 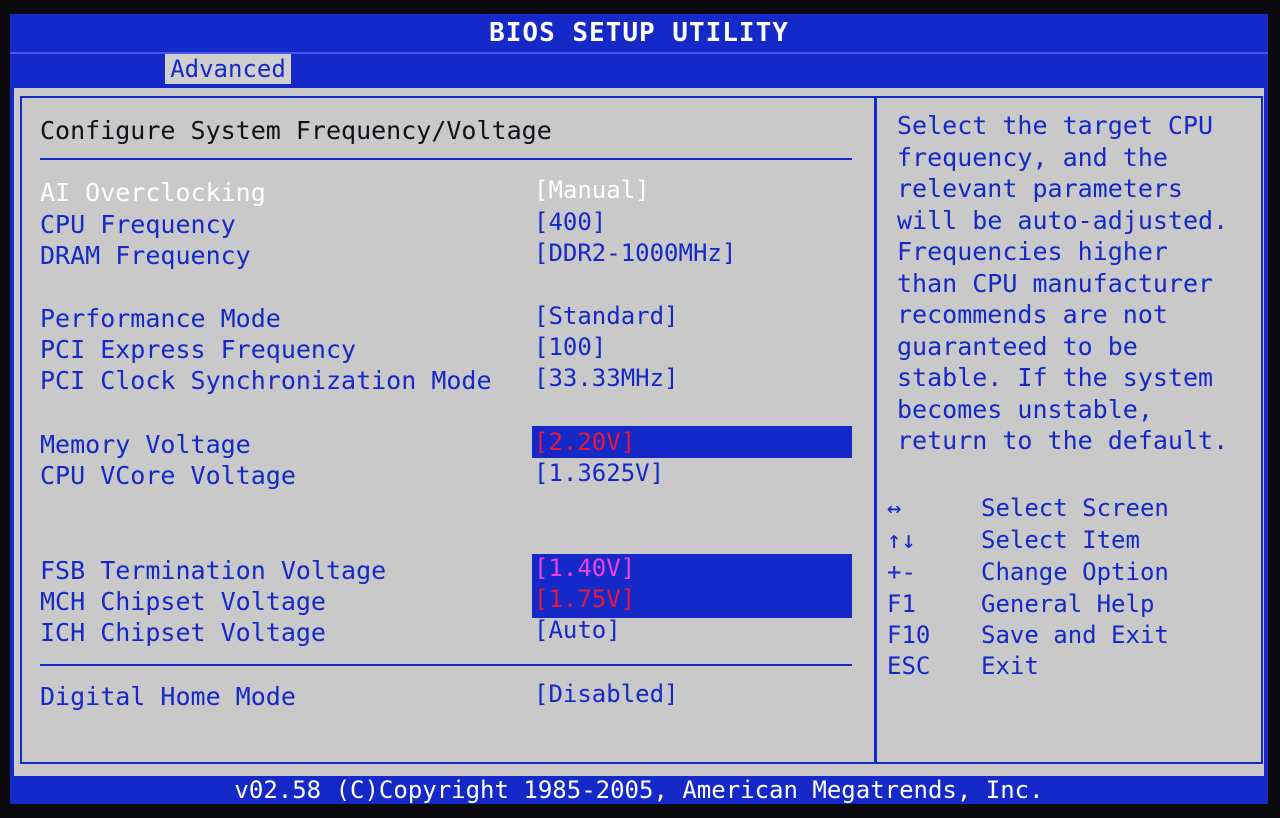 I want to click on setting-value-cpu-vcore-voltage: [1.3625V], so click(x=599, y=473).